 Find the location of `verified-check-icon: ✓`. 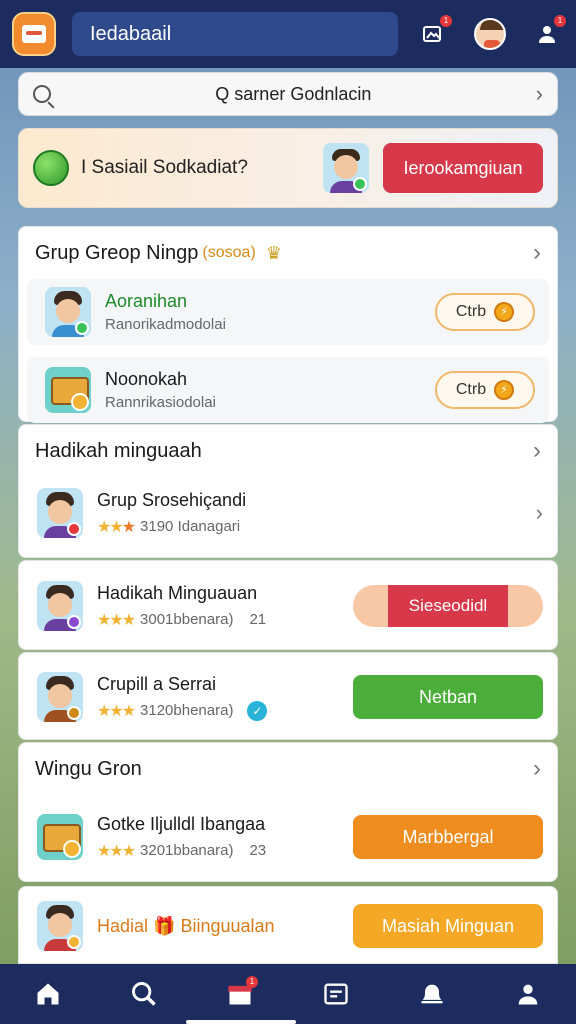

verified-check-icon: ✓ is located at coordinates (257, 710).